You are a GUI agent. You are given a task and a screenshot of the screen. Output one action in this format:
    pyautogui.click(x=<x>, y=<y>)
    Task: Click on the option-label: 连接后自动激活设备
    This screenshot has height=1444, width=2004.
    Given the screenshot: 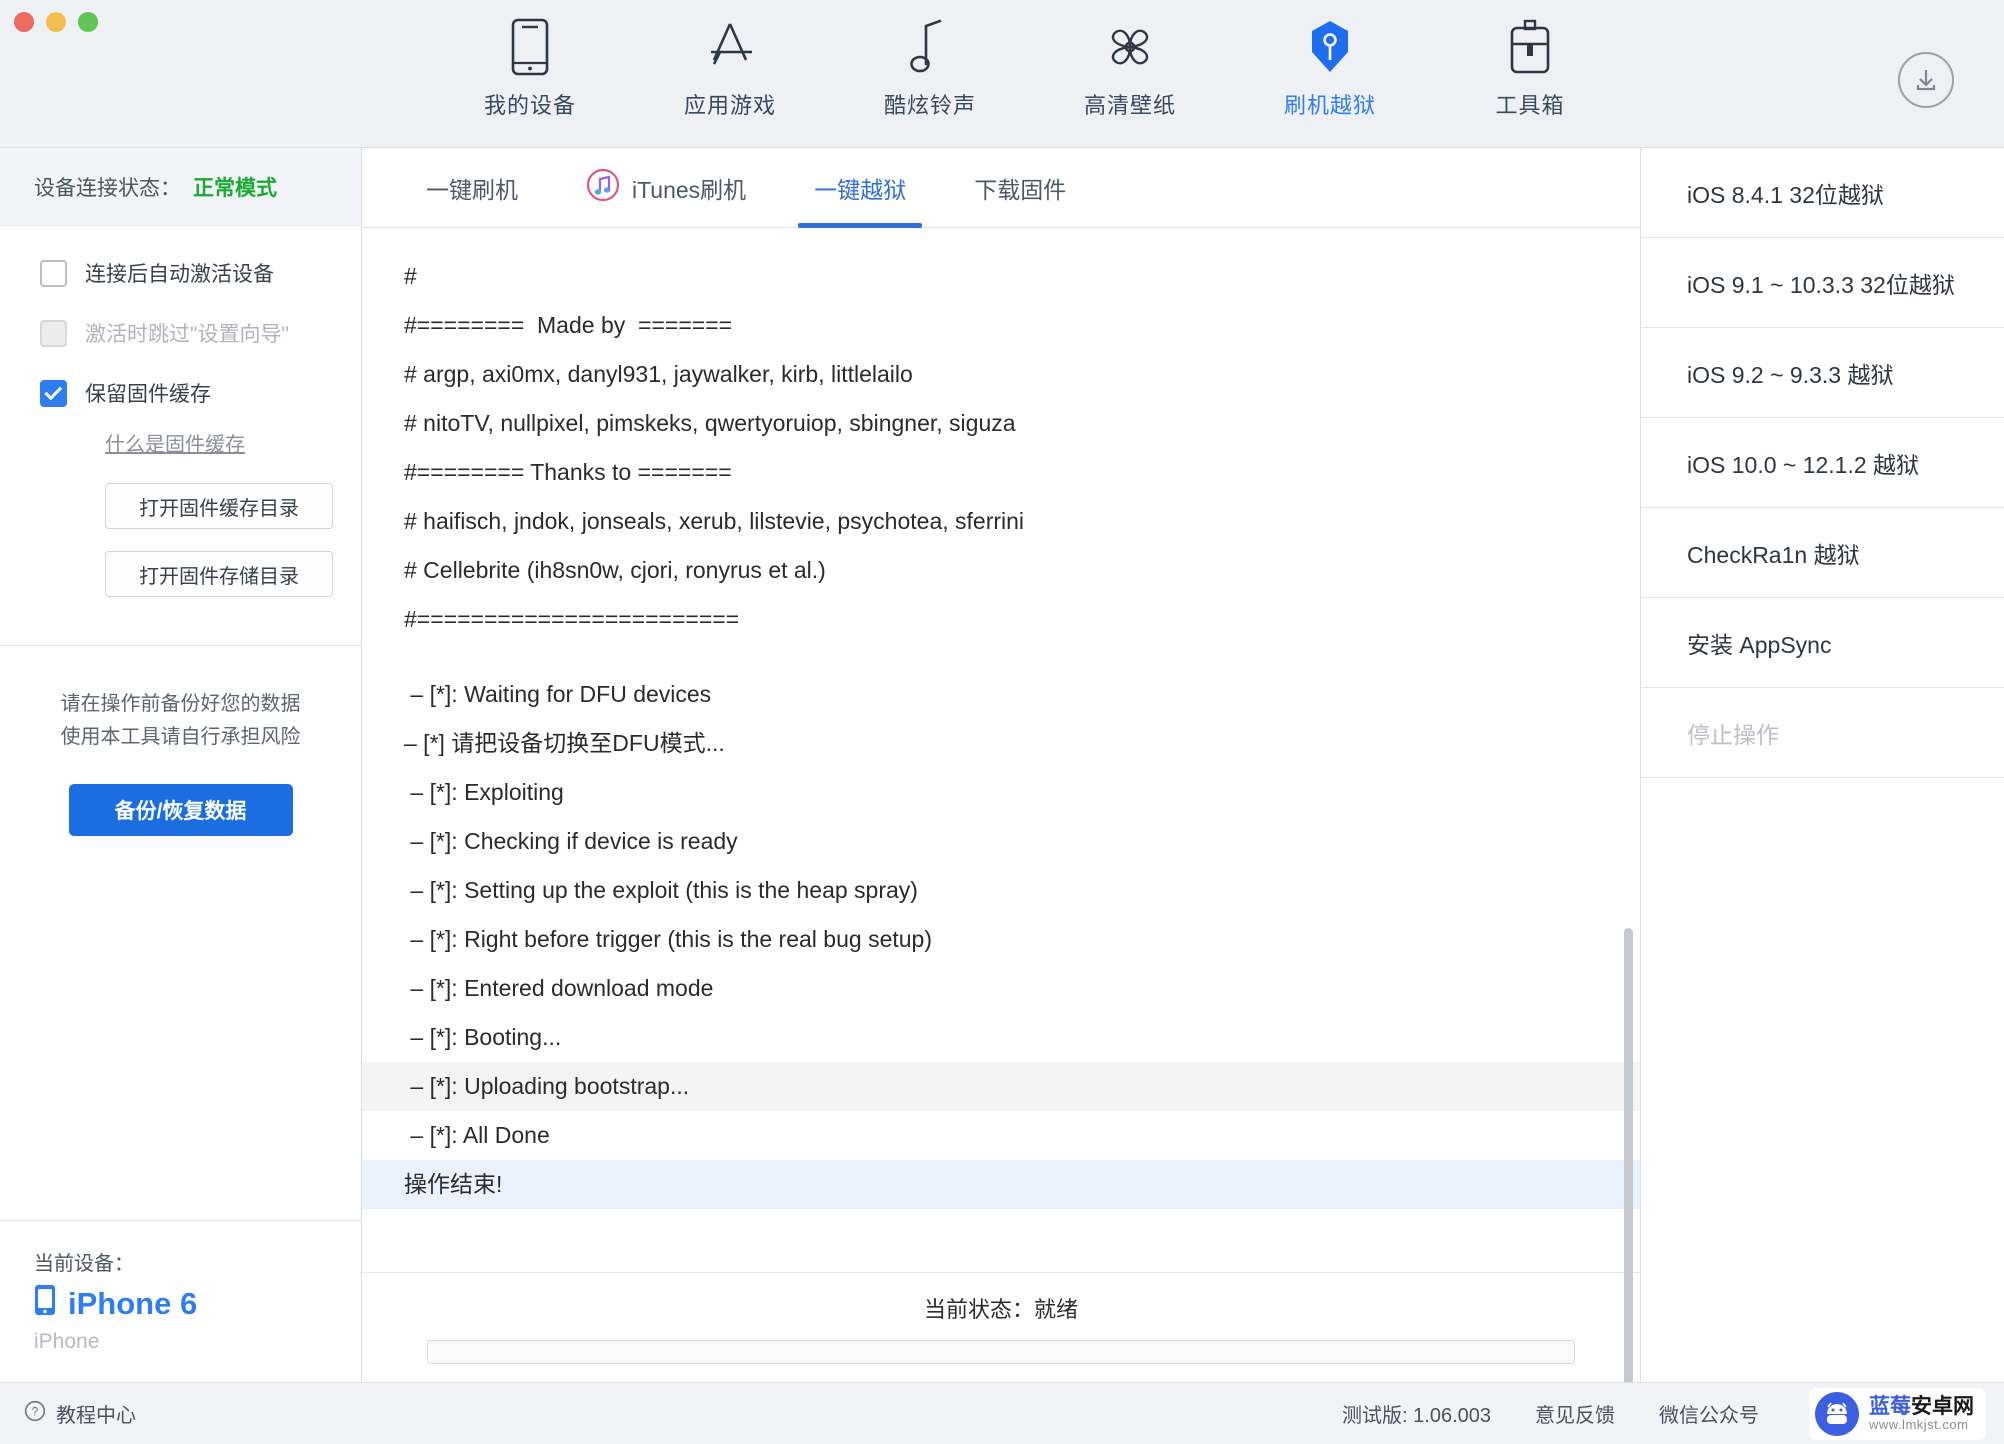 What is the action you would take?
    pyautogui.click(x=179, y=274)
    